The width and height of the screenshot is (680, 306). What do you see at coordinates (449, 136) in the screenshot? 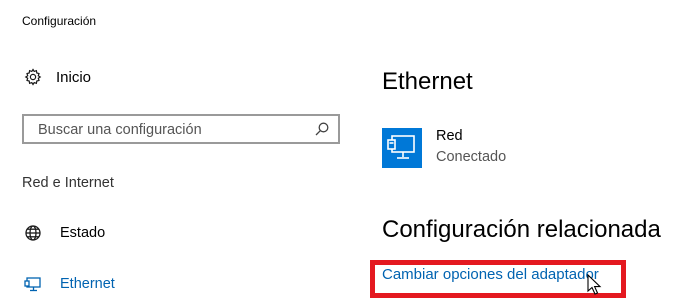
I see `network-name: Red` at bounding box center [449, 136].